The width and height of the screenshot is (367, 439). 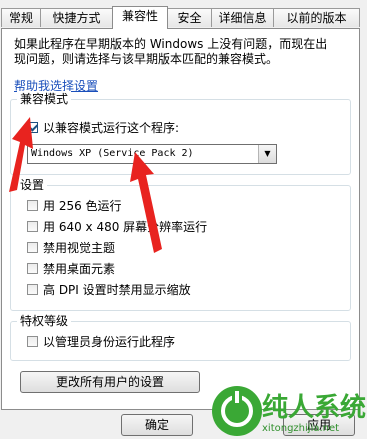 I want to click on run-as-admin-checkbox, so click(x=32, y=341).